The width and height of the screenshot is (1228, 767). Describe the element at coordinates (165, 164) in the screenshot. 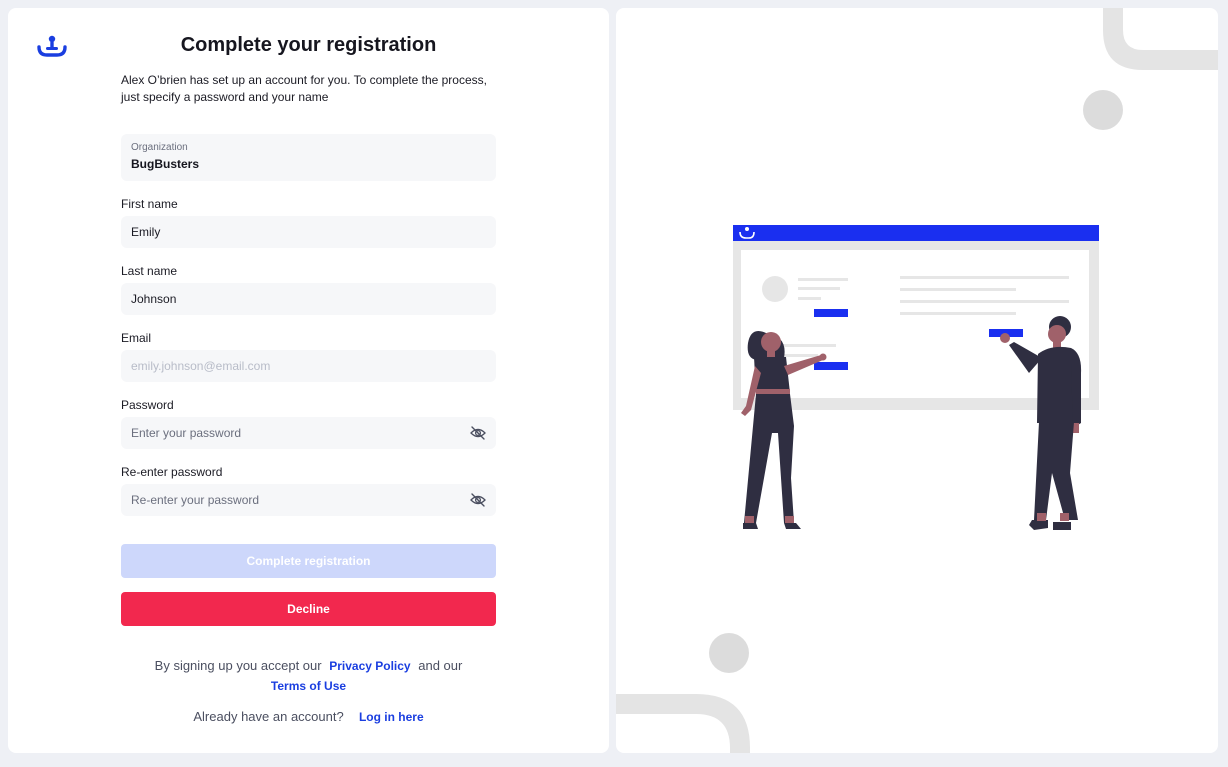

I see `organization-value: BugBusters` at that location.